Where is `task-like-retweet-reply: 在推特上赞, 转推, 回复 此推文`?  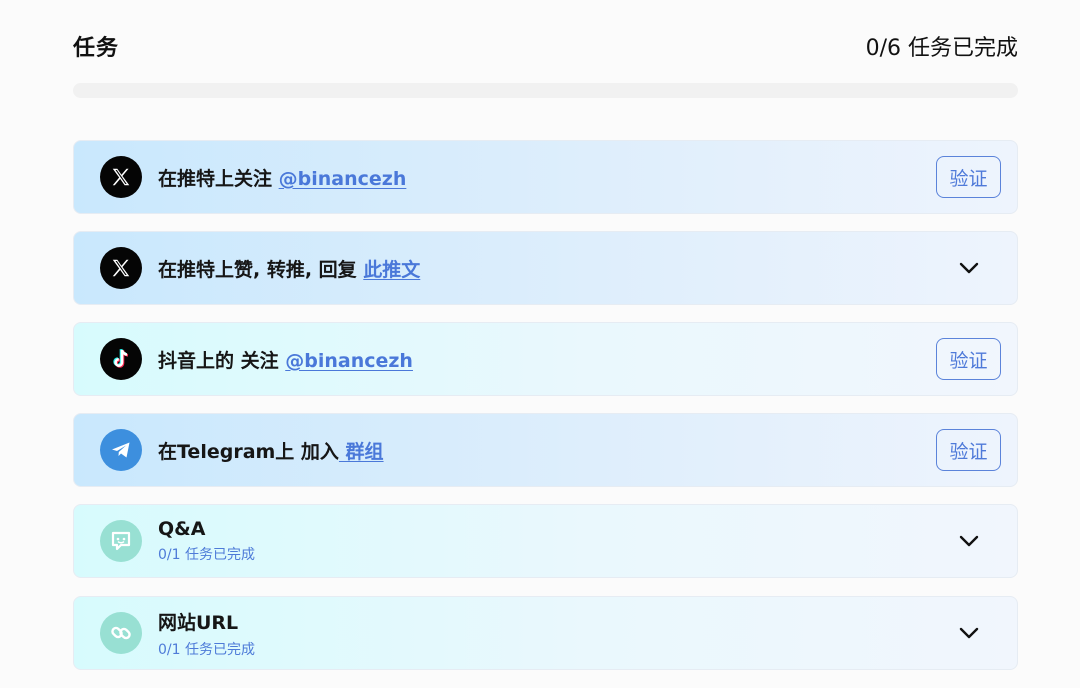
task-like-retweet-reply: 在推特上赞, 转推, 回复 此推文 is located at coordinates (545, 268).